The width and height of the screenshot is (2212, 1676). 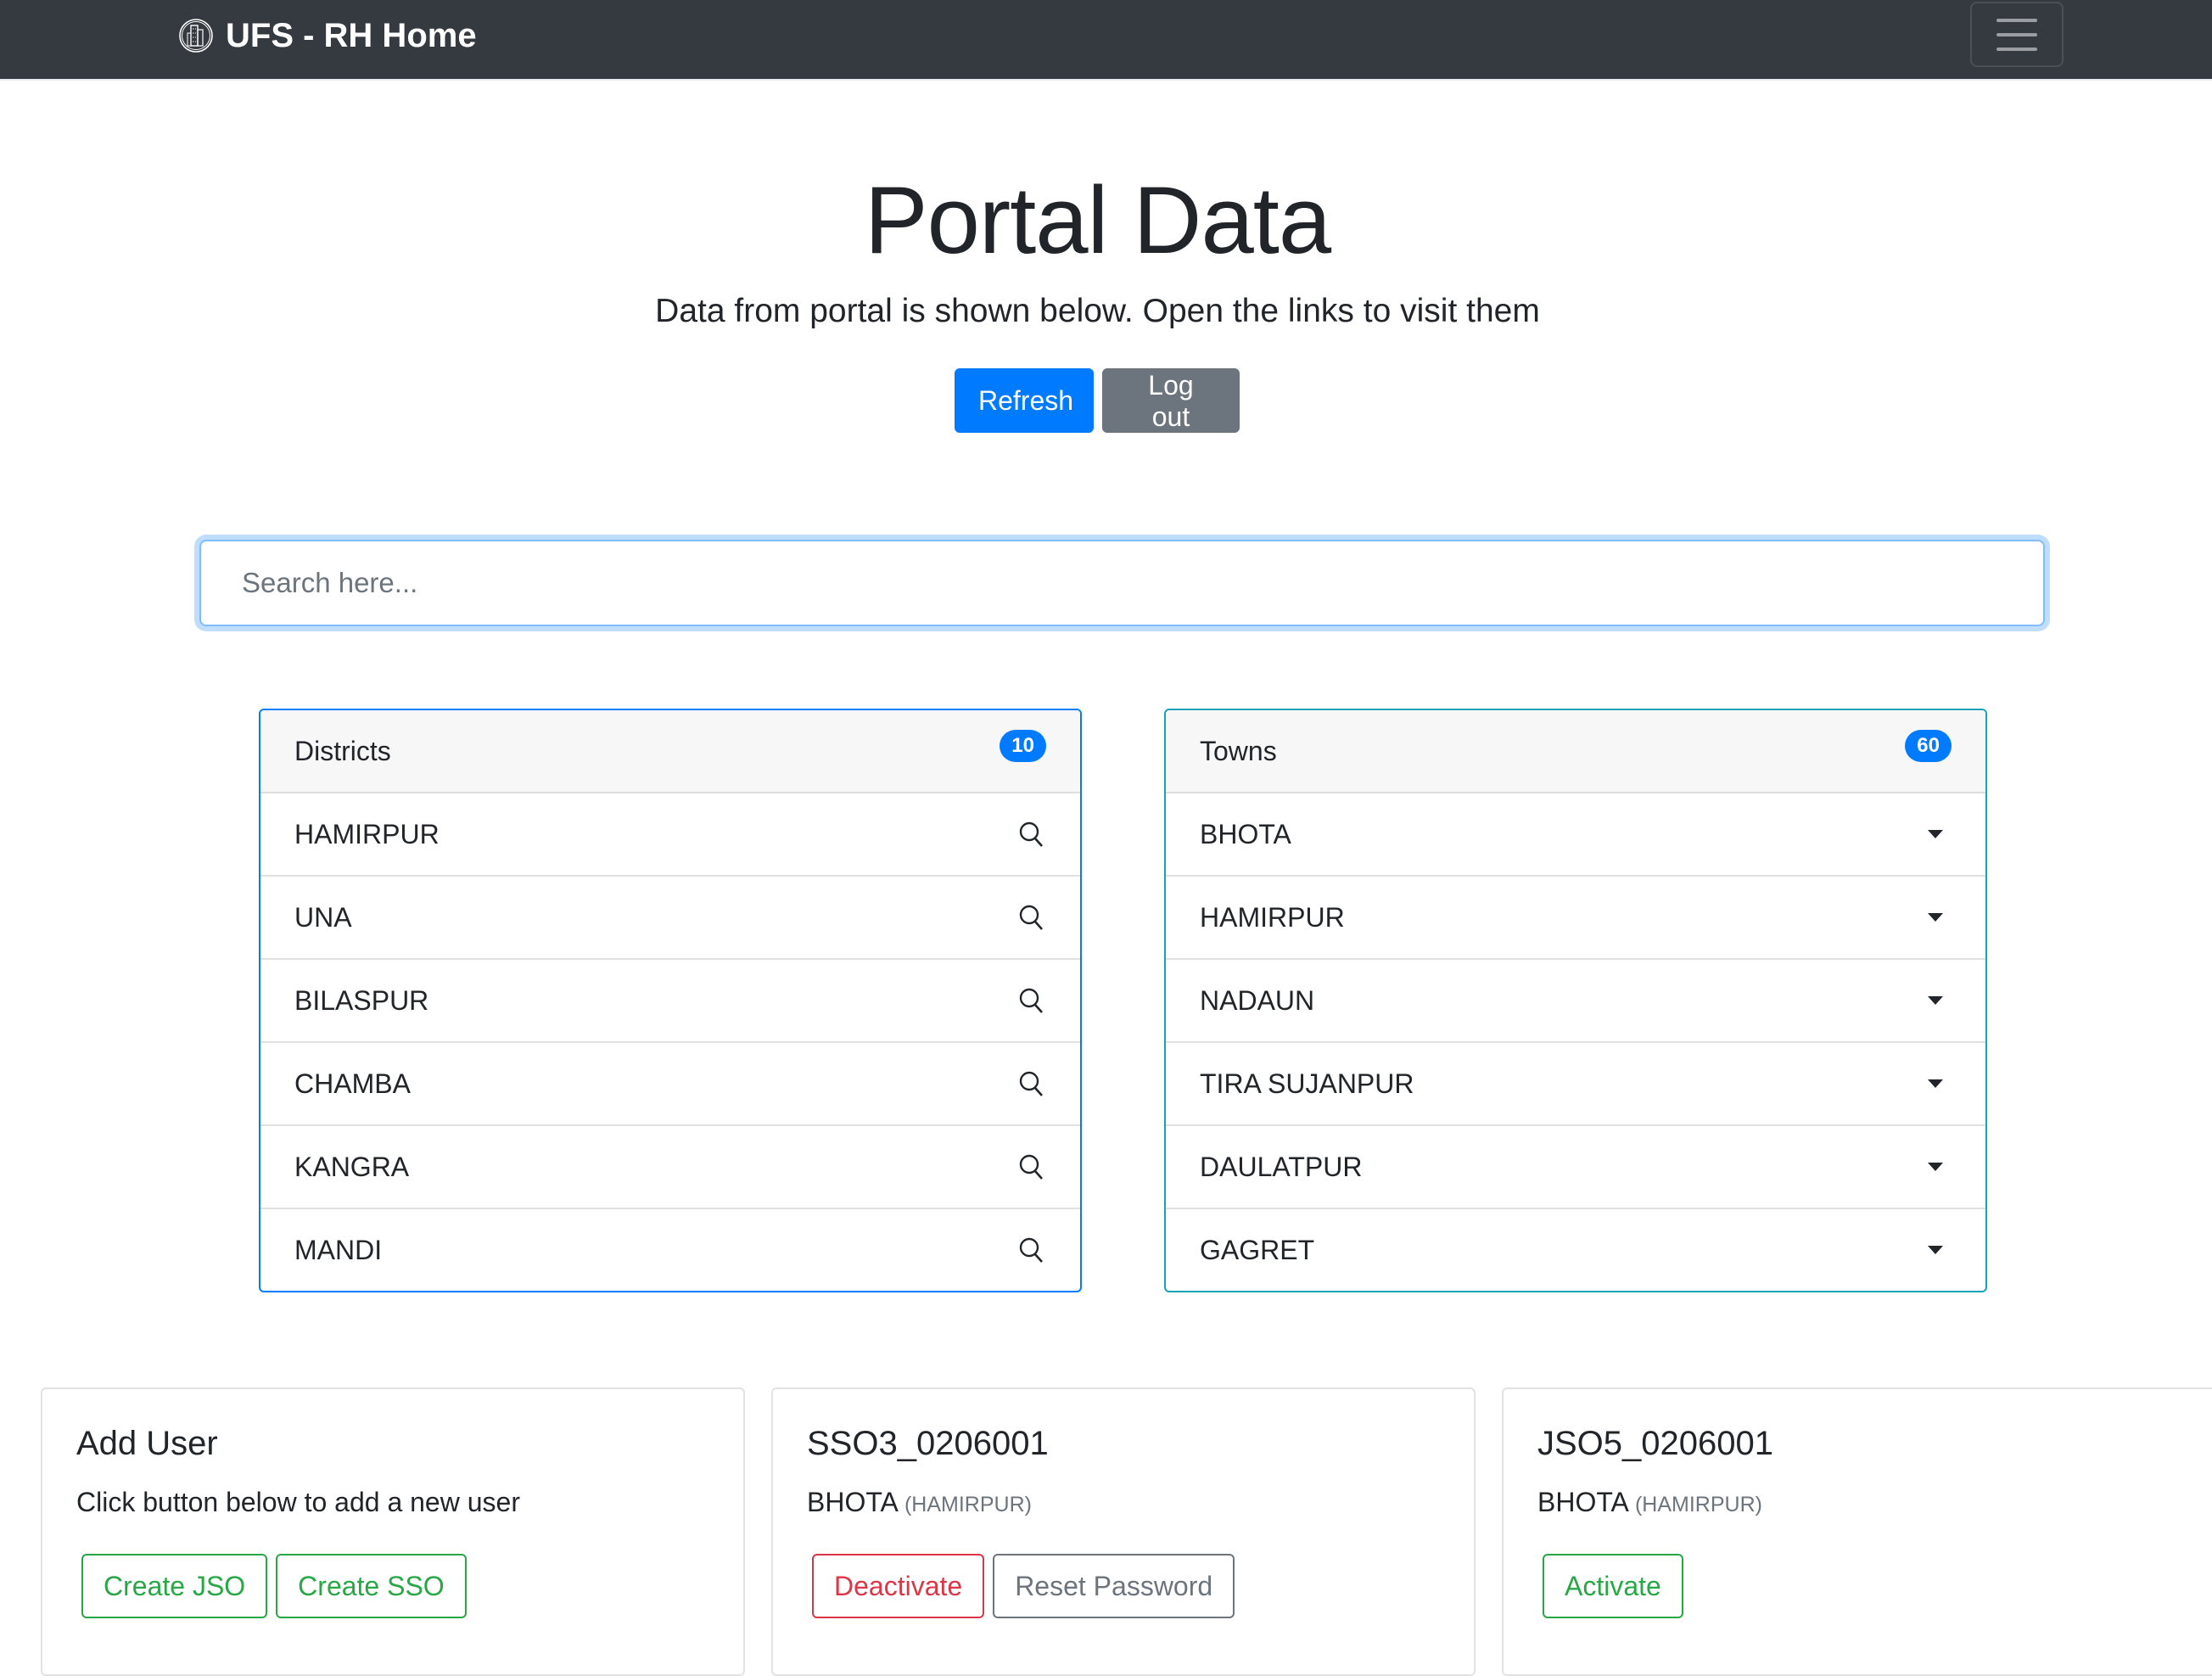 What do you see at coordinates (342, 751) in the screenshot?
I see `districts-title: Districts` at bounding box center [342, 751].